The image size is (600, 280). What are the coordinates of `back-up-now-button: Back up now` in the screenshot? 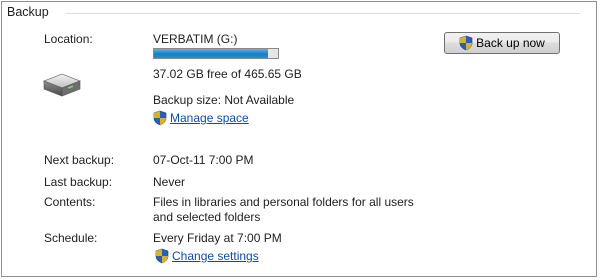 It's located at (502, 43).